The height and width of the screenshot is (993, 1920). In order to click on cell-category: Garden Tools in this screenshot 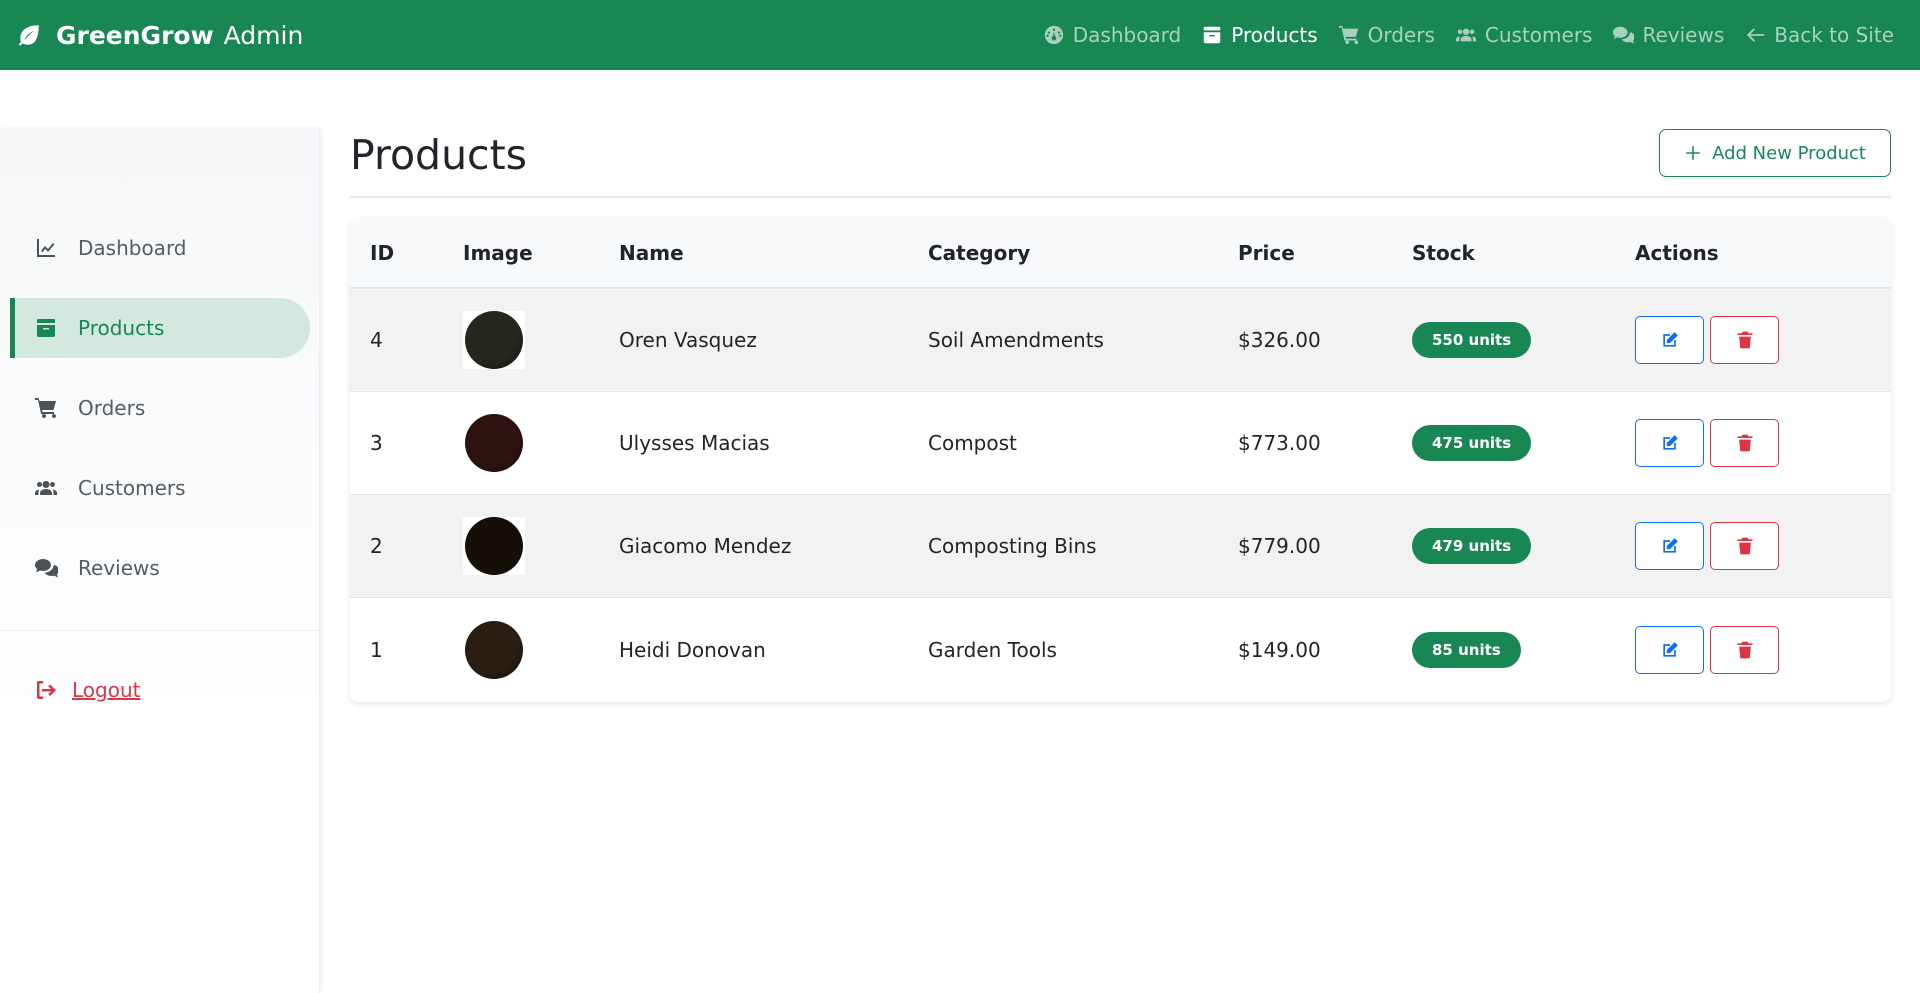, I will do `click(992, 649)`.